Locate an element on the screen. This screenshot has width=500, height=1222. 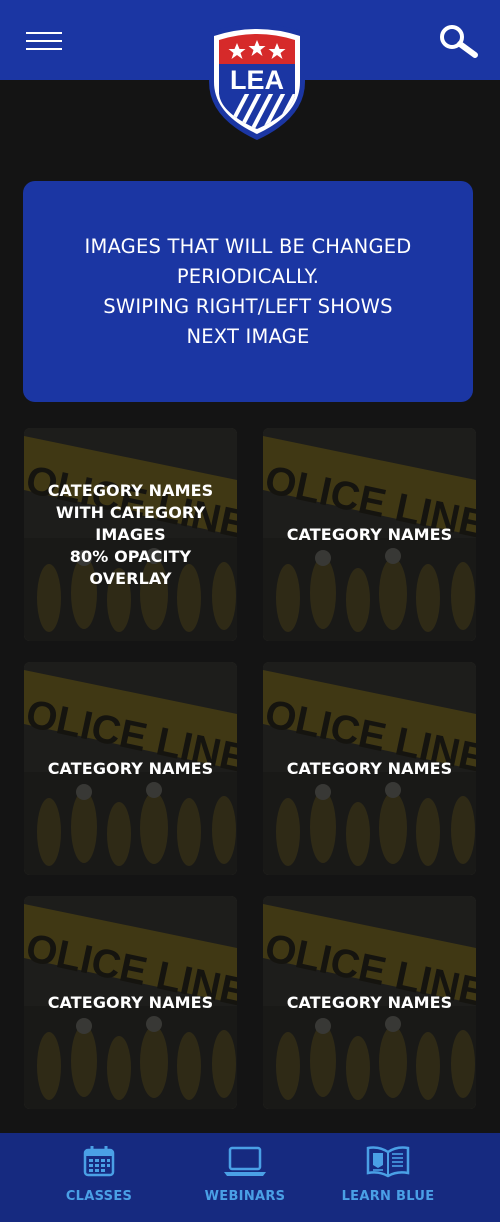
category-label-line: IMAGES is located at coordinates (130, 534).